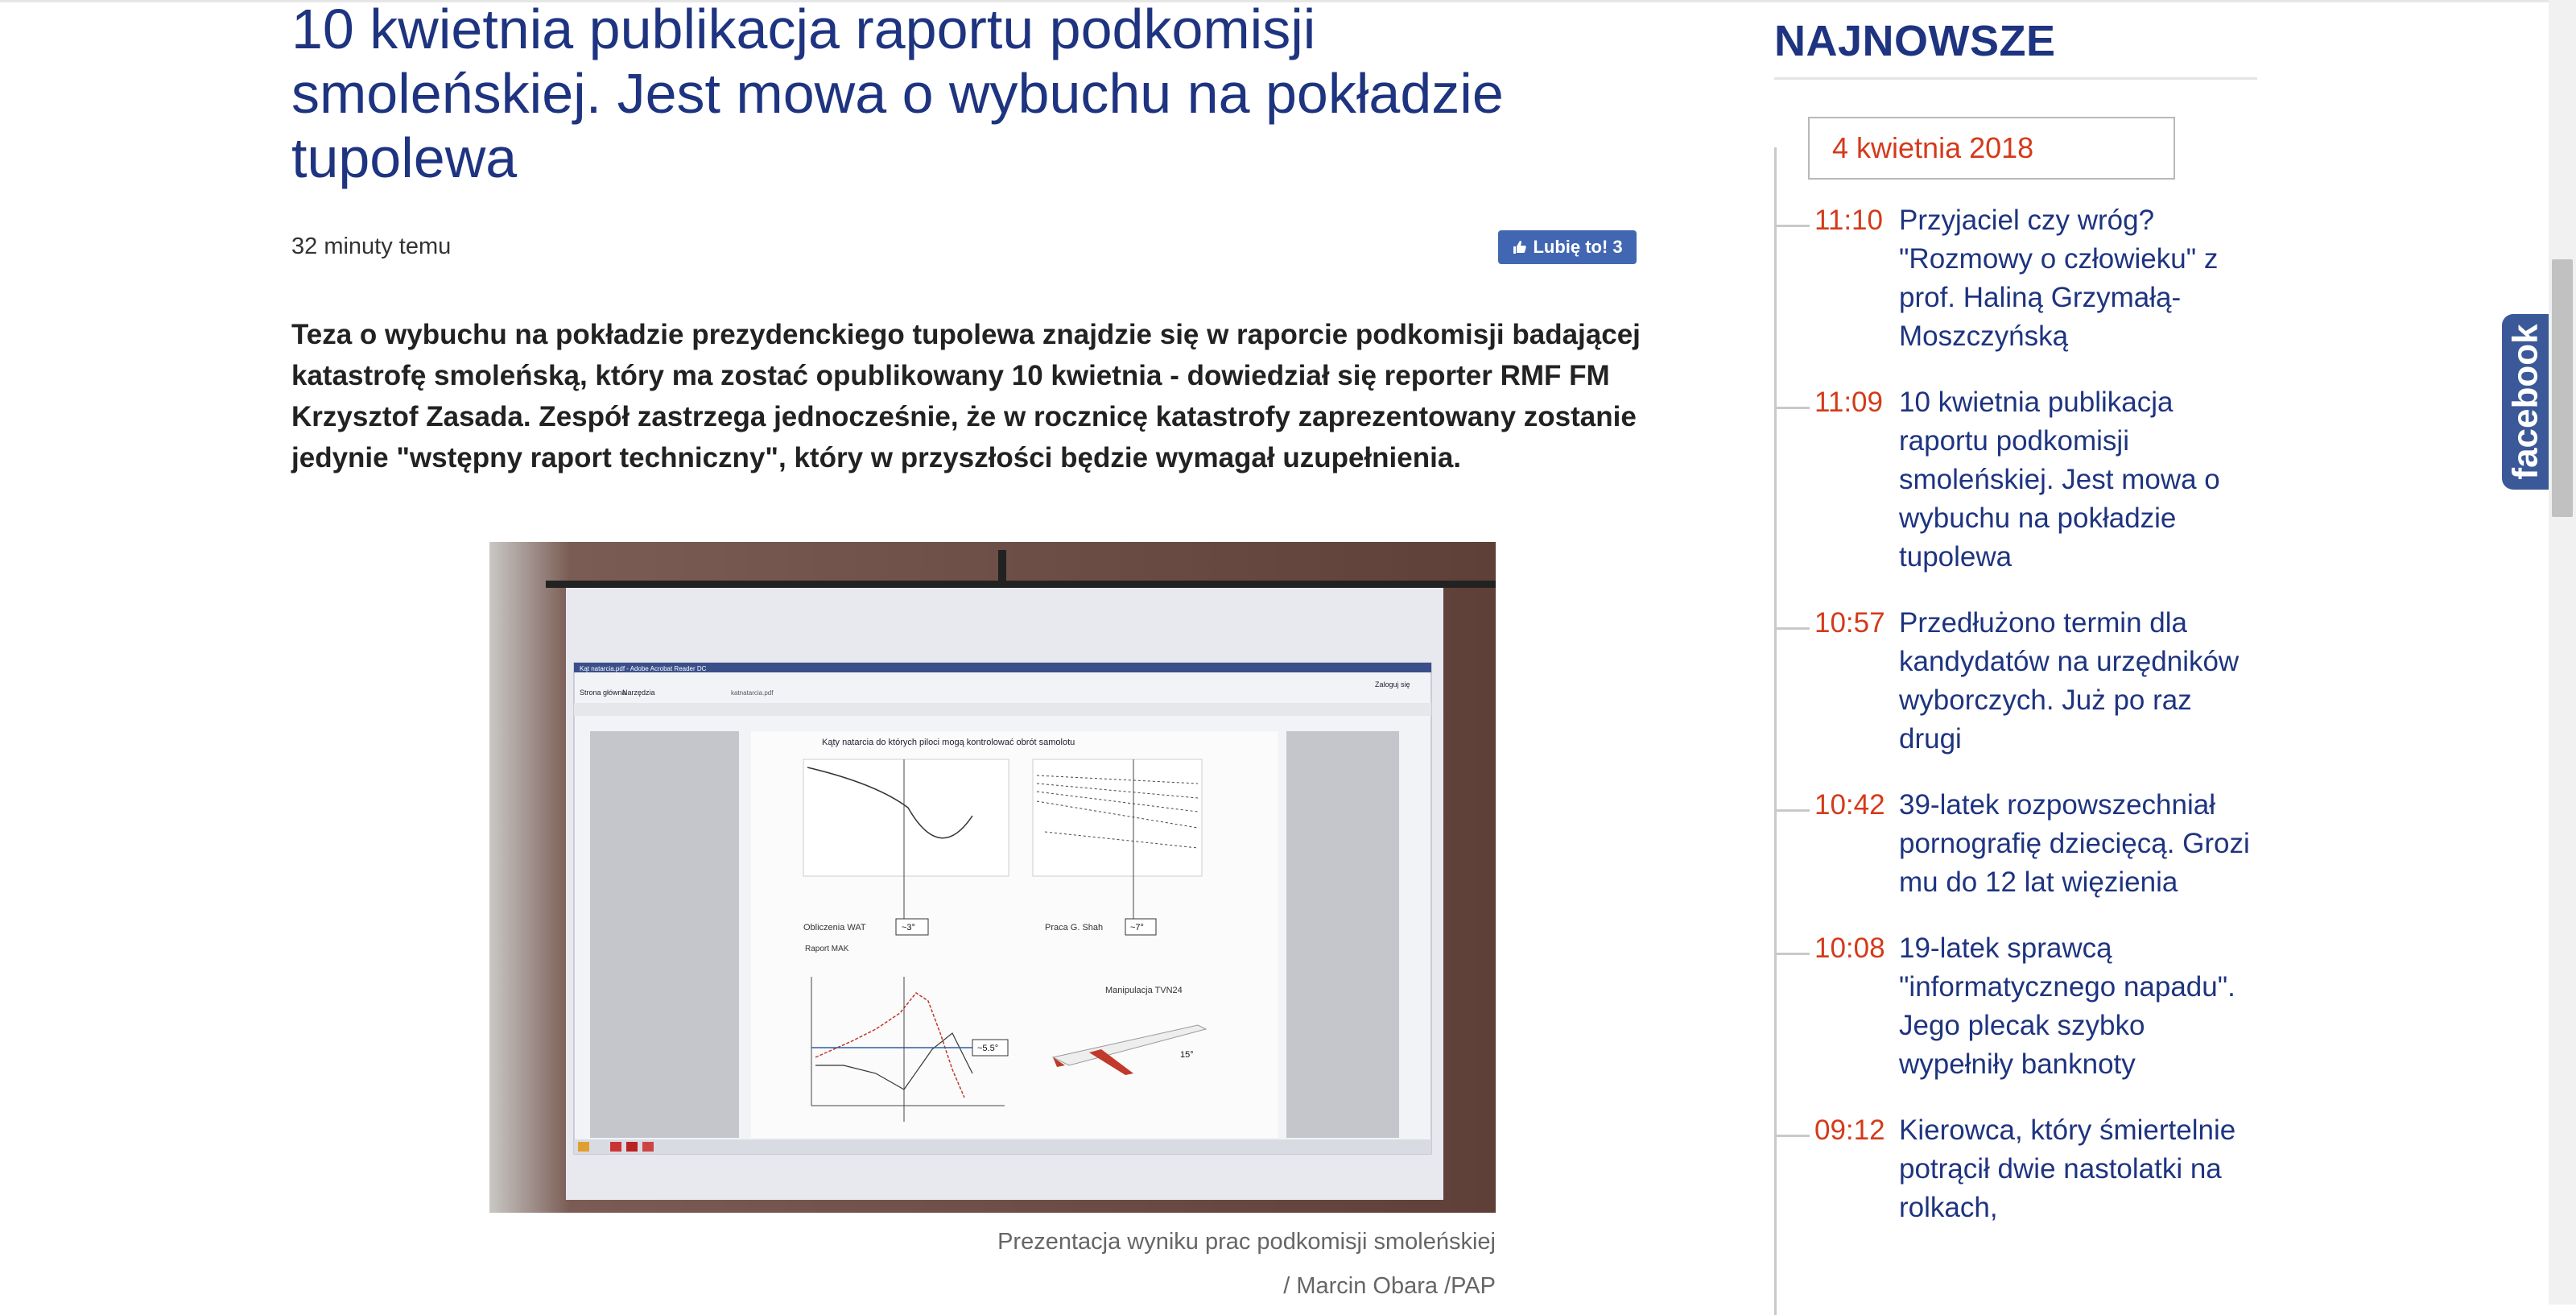 The width and height of the screenshot is (2576, 1315). Describe the element at coordinates (1915, 41) in the screenshot. I see `sidebar-title: NAJNOWSZE` at that location.